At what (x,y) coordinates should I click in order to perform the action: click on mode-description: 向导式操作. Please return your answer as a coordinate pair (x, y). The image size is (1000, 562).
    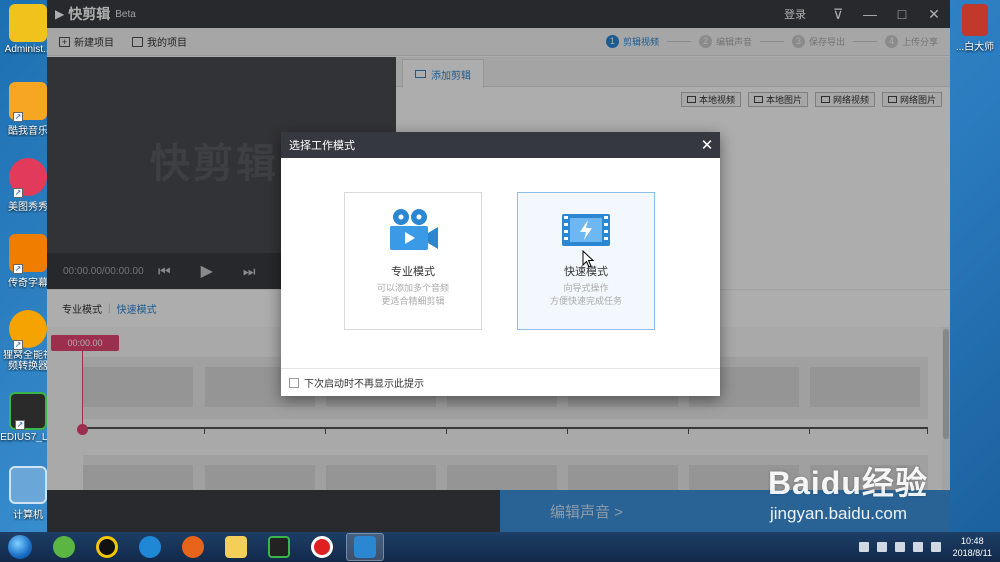
    Looking at the image, I should click on (586, 288).